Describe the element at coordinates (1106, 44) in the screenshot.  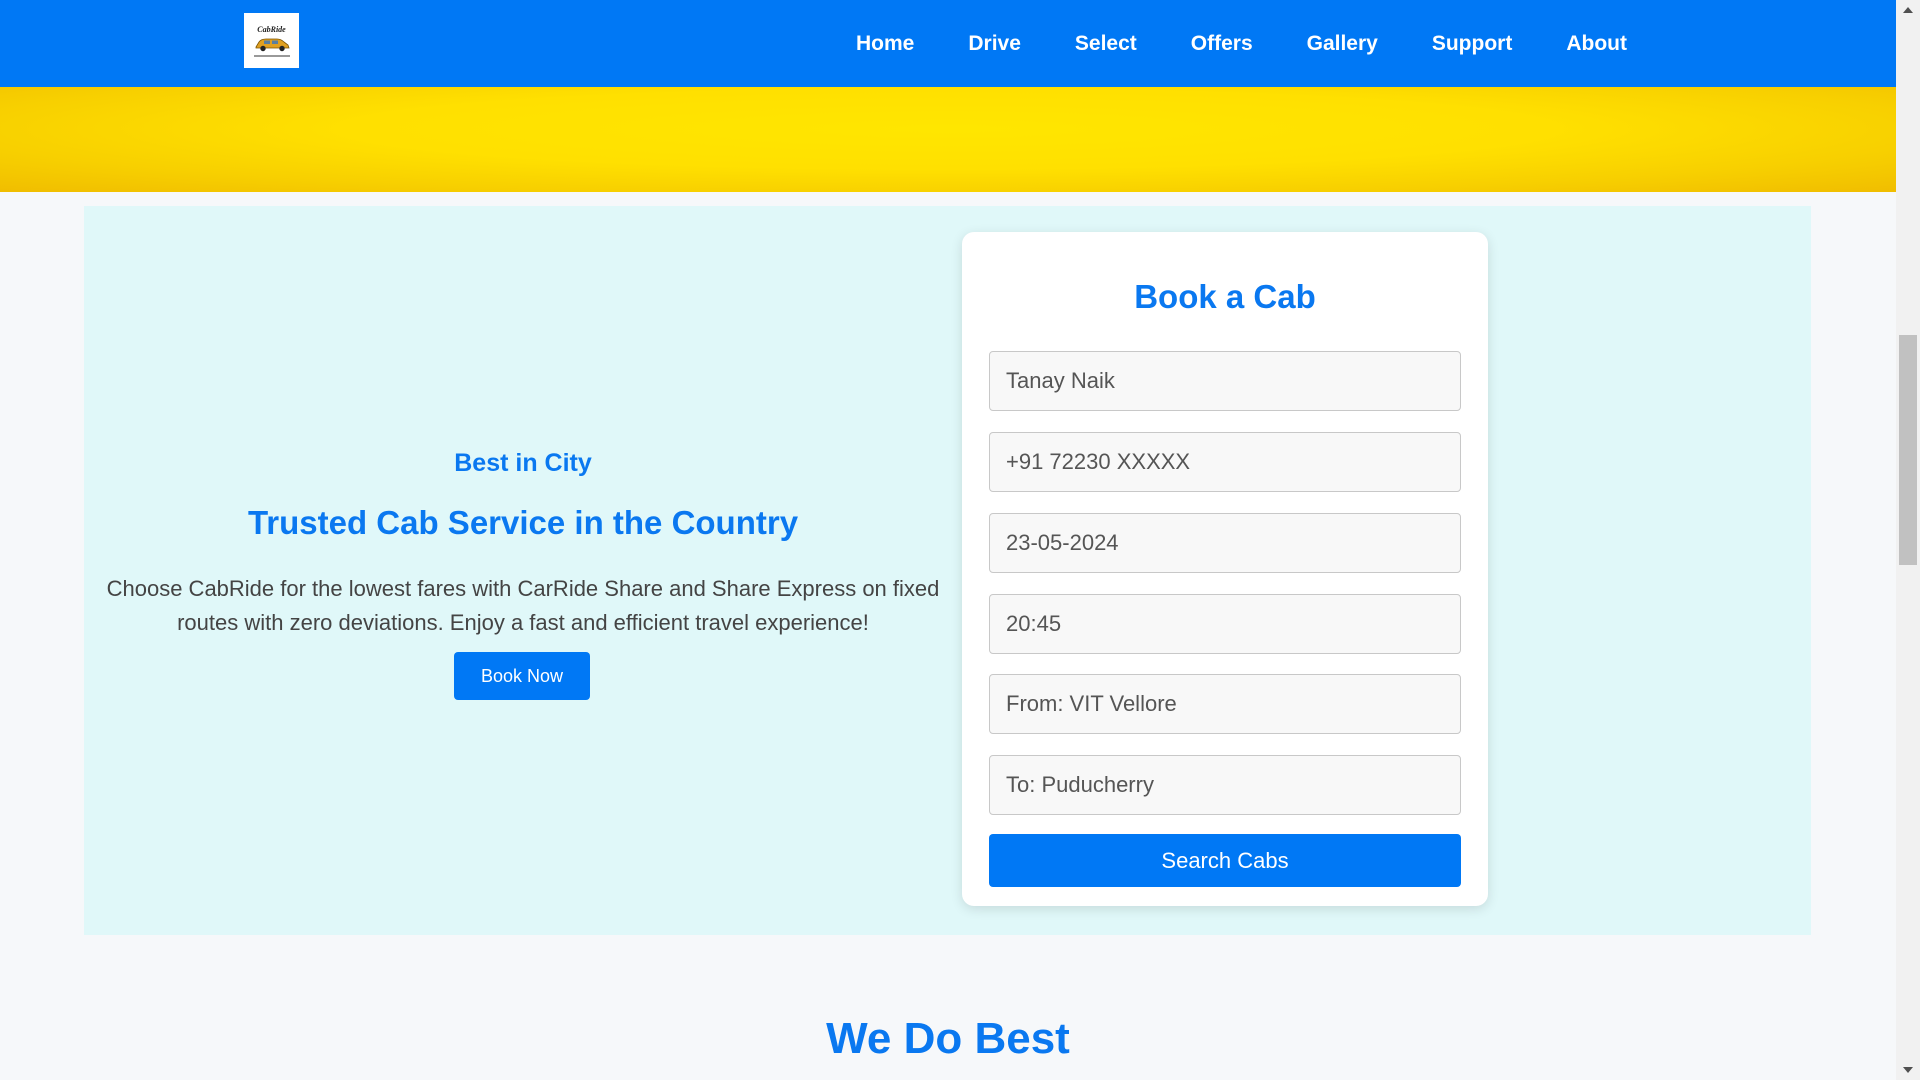
I see `nav-select: Select` at that location.